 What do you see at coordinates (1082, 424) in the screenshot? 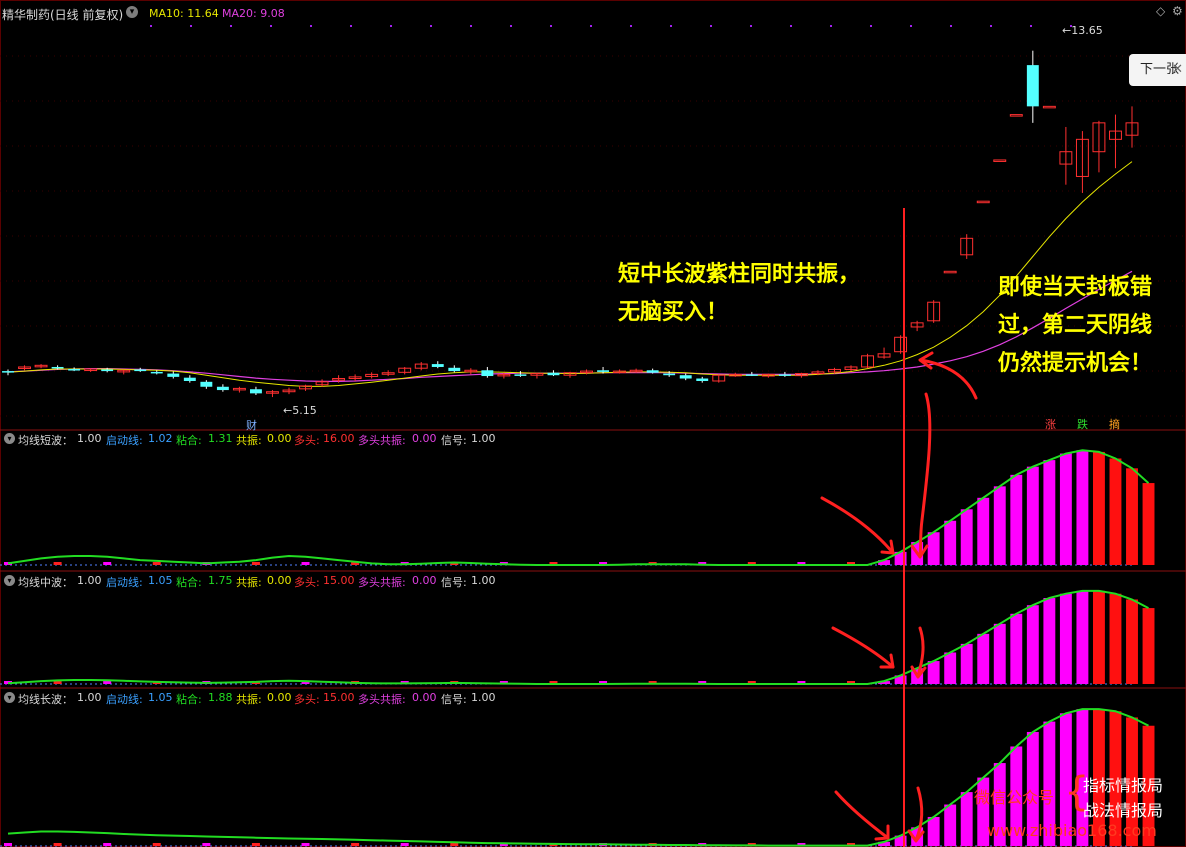
I see `tag-down: 跌` at bounding box center [1082, 424].